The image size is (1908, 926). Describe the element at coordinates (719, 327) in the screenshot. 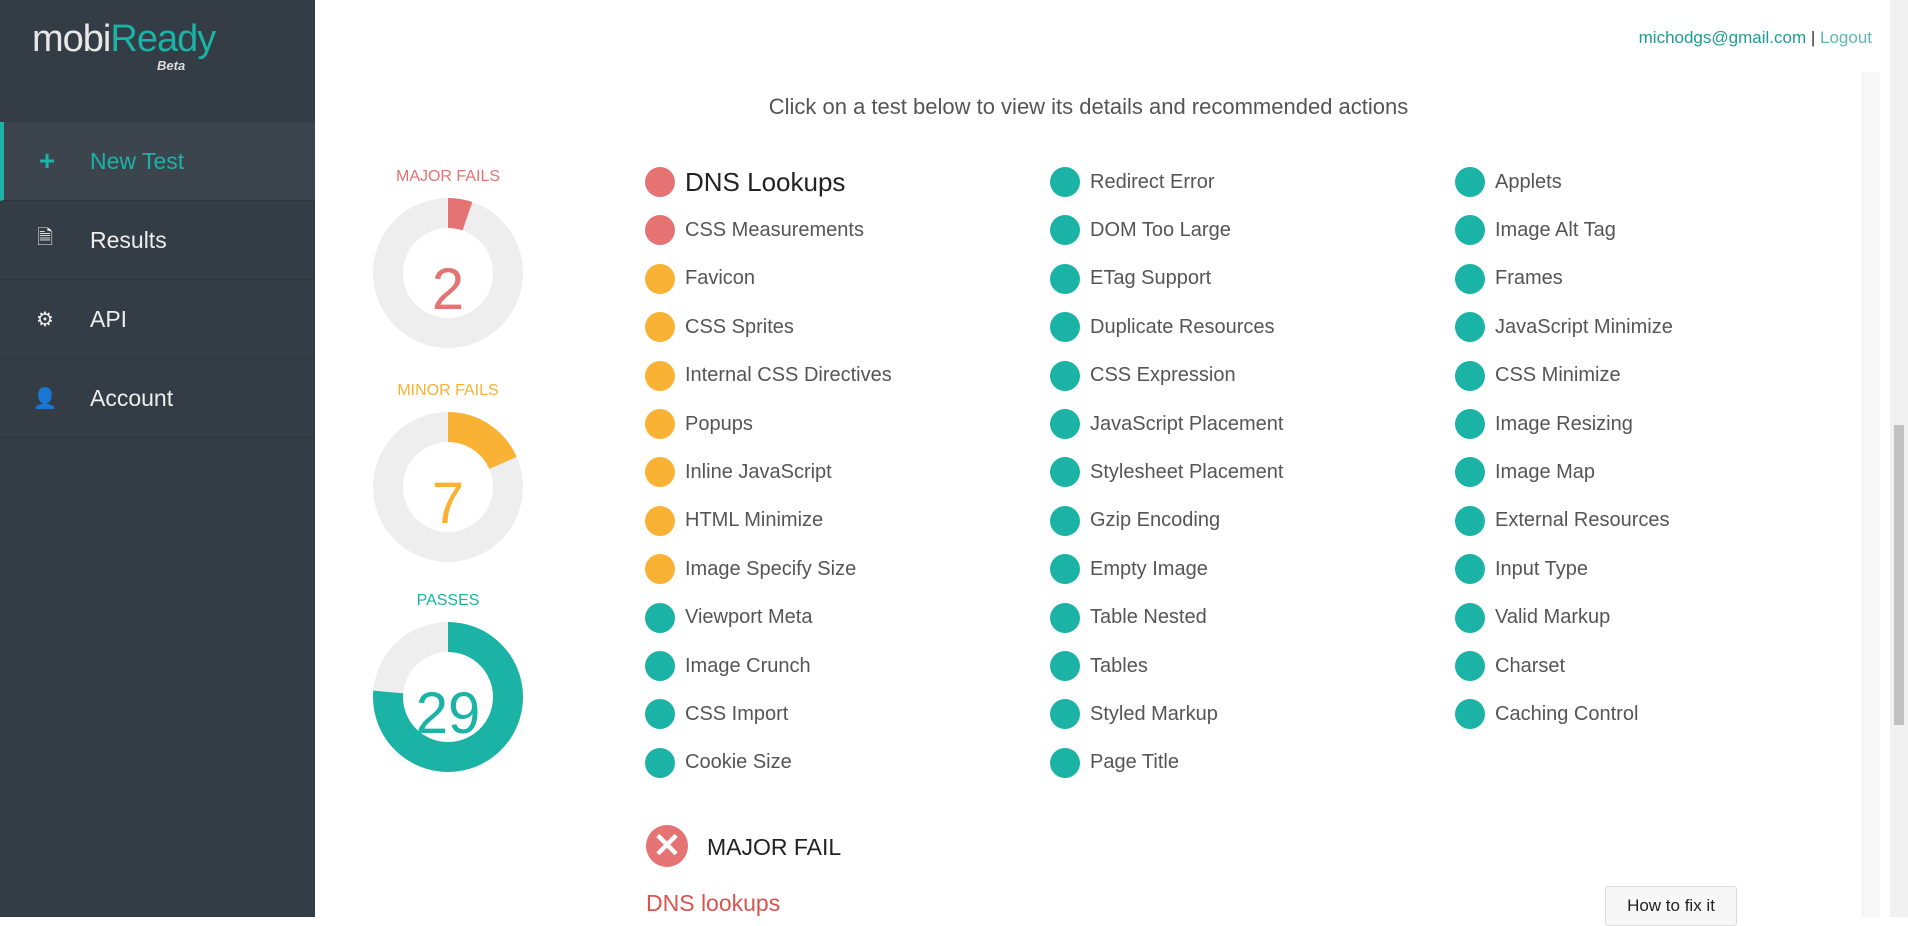

I see `test-item: CSS Sprites` at that location.